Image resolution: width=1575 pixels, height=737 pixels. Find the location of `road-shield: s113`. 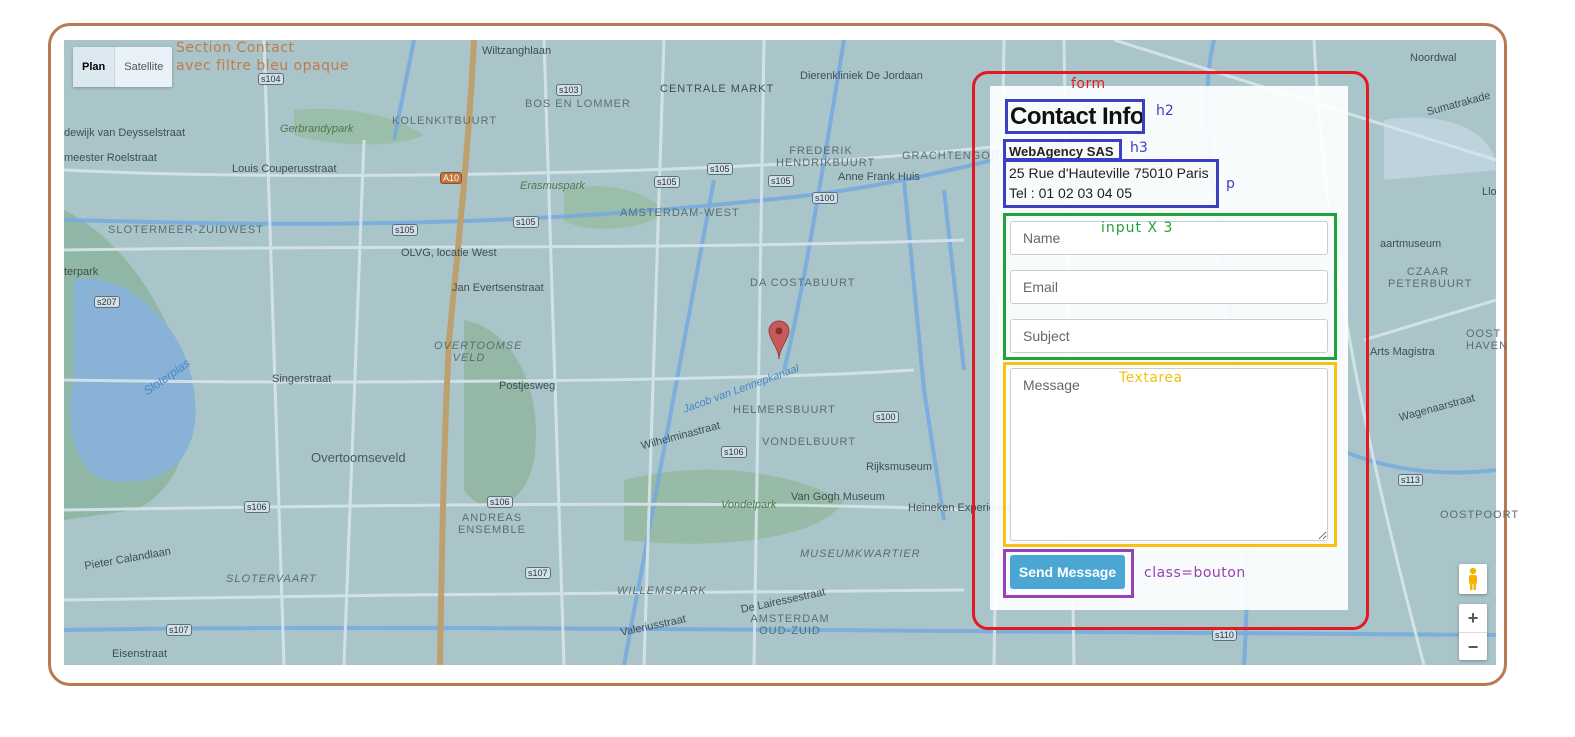

road-shield: s113 is located at coordinates (1410, 480).